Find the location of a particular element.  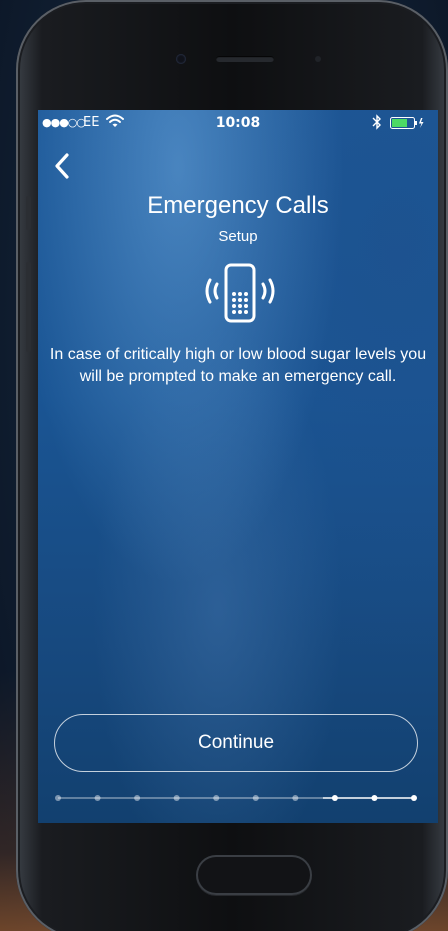

status-bar: ●●●○○ EE 10:08 is located at coordinates (238, 123).